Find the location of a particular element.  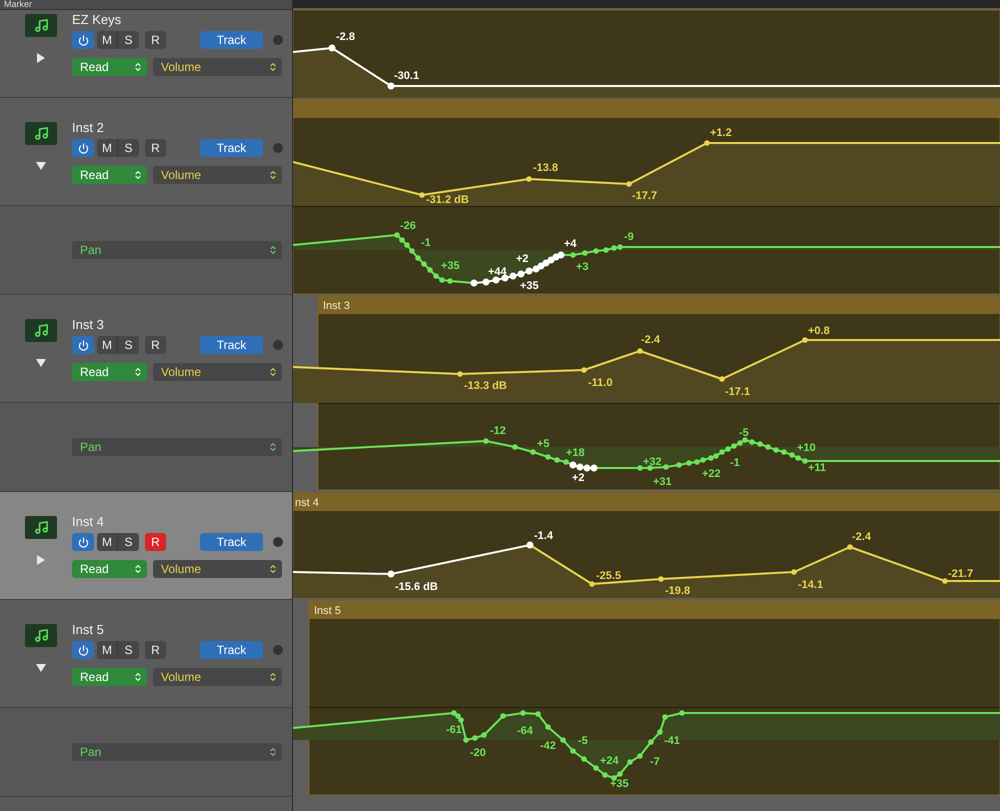

automation-value: -13.8 is located at coordinates (545, 168).